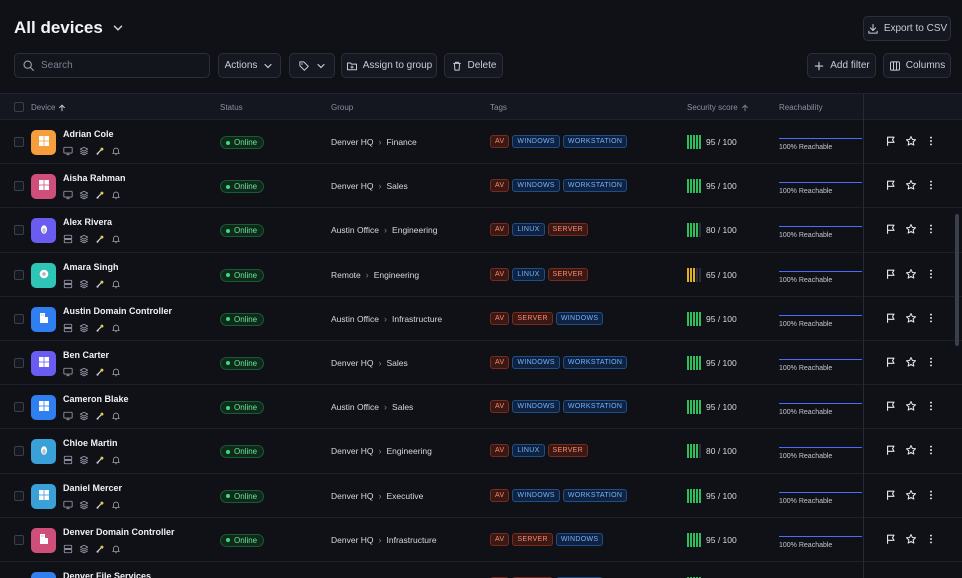 This screenshot has width=962, height=578. What do you see at coordinates (91, 267) in the screenshot?
I see `device-name: Amara Singh` at bounding box center [91, 267].